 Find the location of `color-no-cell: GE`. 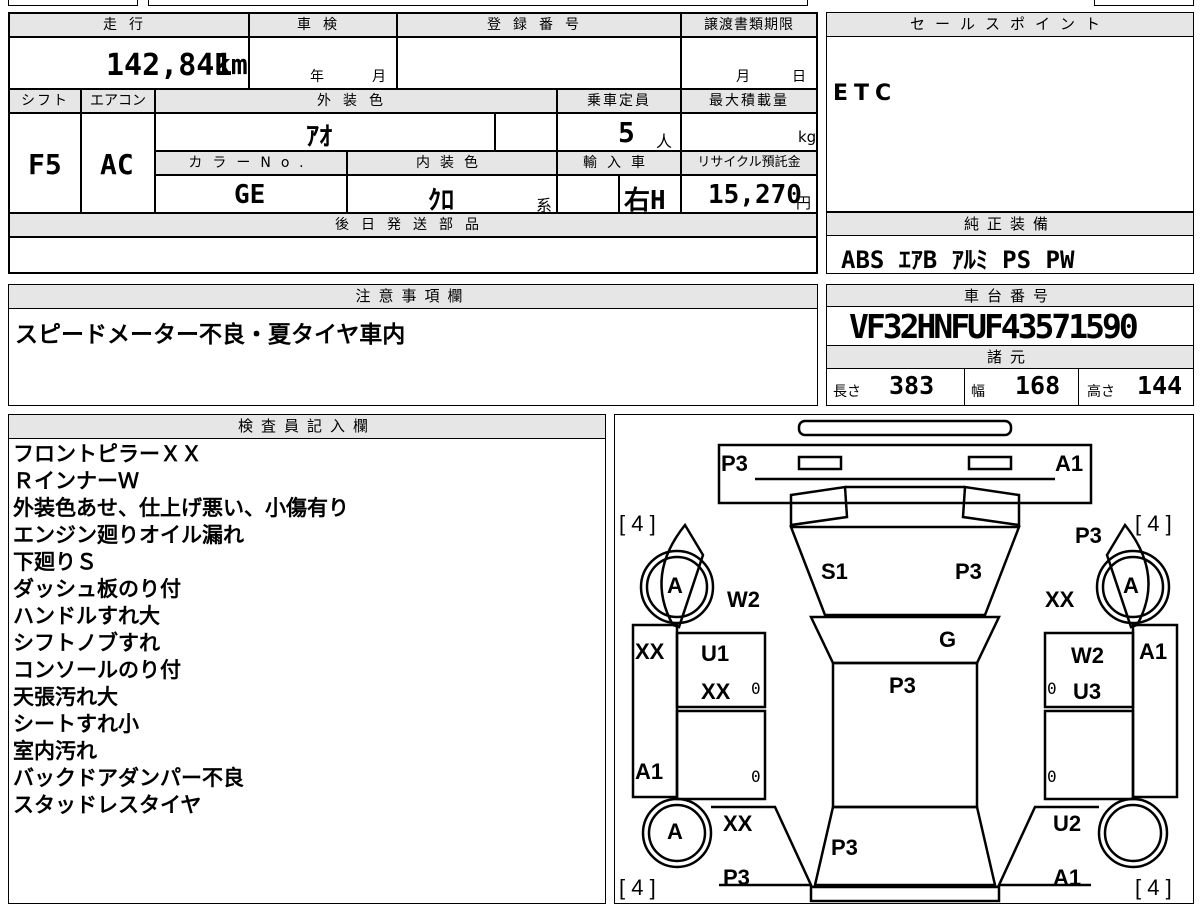

color-no-cell: GE is located at coordinates (251, 194).